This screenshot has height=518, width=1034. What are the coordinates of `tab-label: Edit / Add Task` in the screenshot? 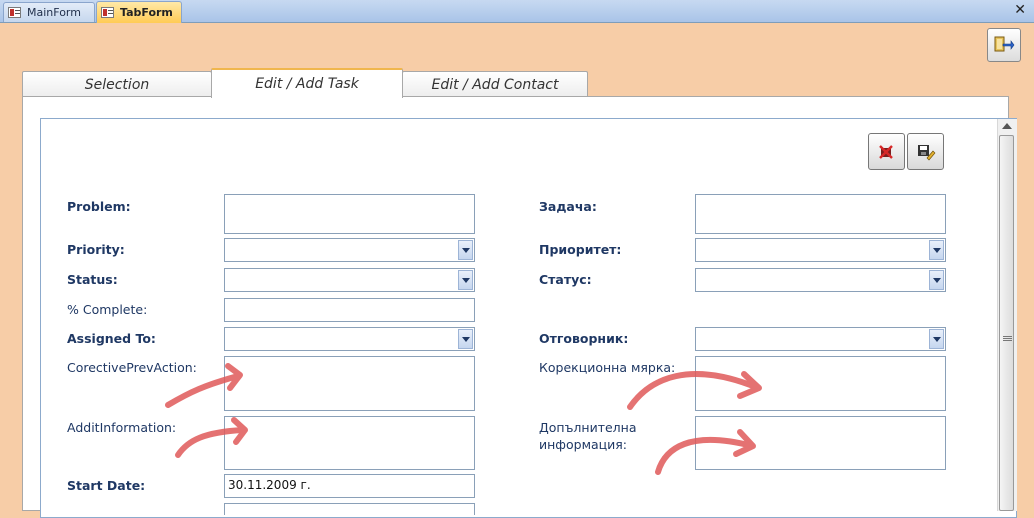 It's located at (307, 84).